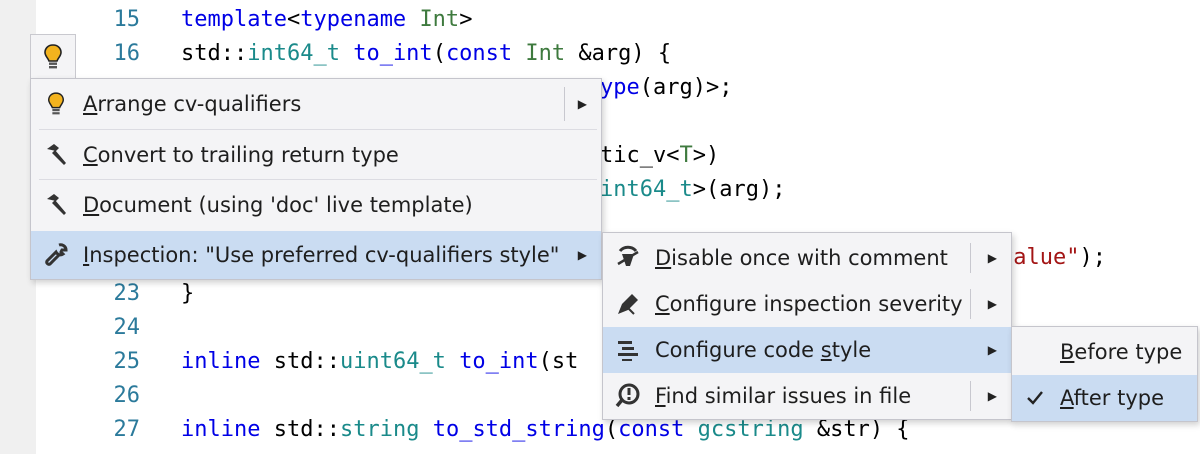 The width and height of the screenshot is (1200, 454). Describe the element at coordinates (127, 19) in the screenshot. I see `line-number: 15` at that location.